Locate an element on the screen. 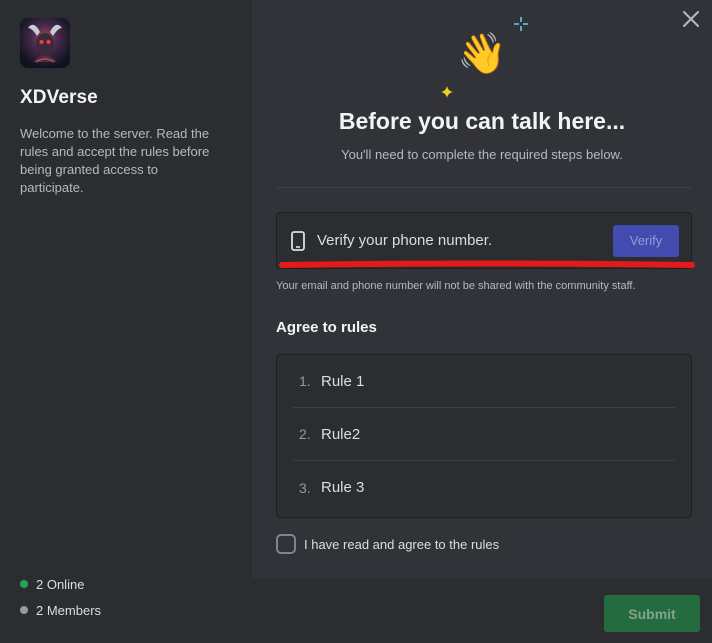  agree-checkbox is located at coordinates (286, 544).